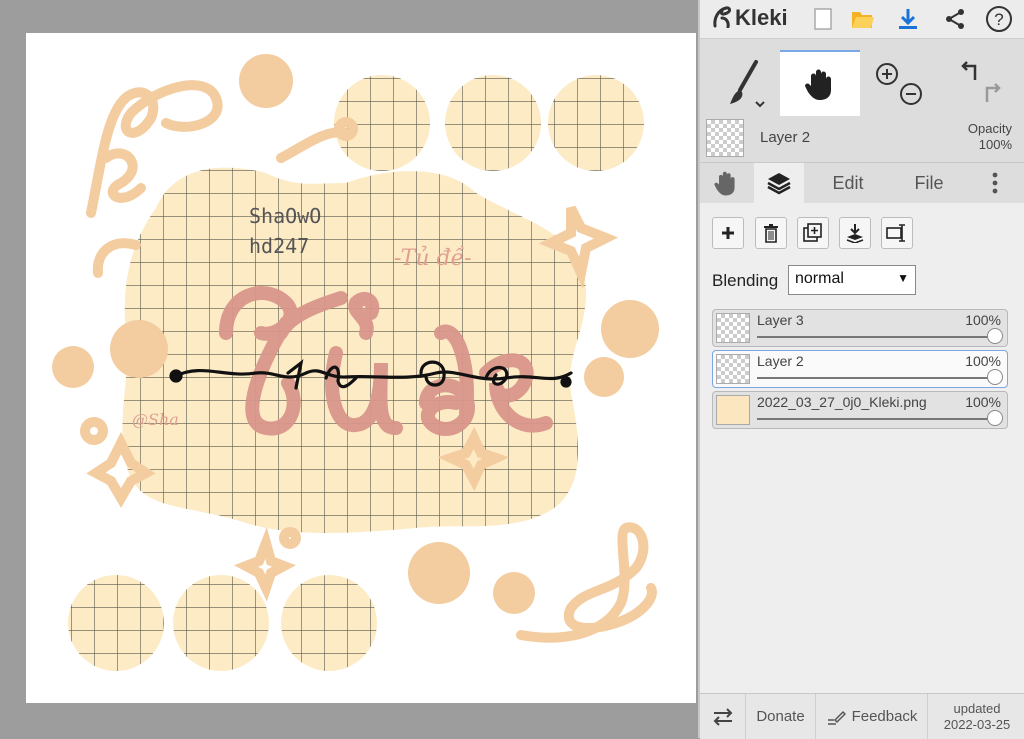  I want to click on undo-icon, so click(969, 70).